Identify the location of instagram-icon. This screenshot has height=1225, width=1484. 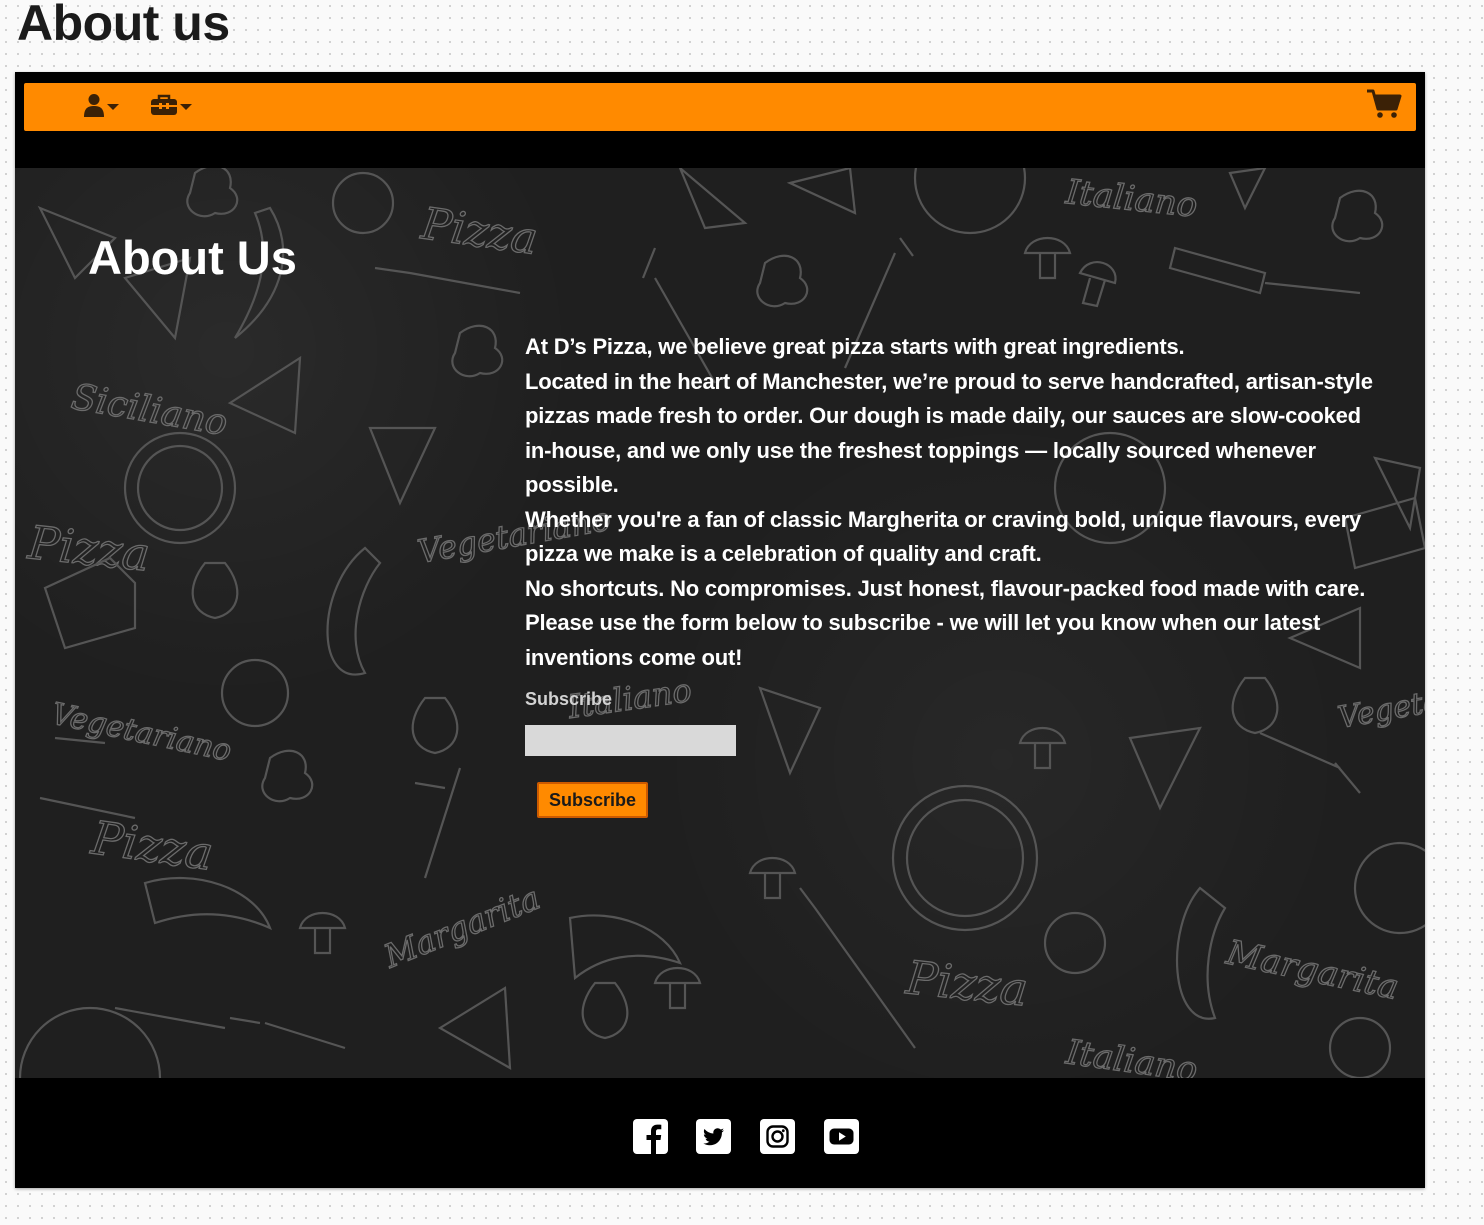
(777, 1136).